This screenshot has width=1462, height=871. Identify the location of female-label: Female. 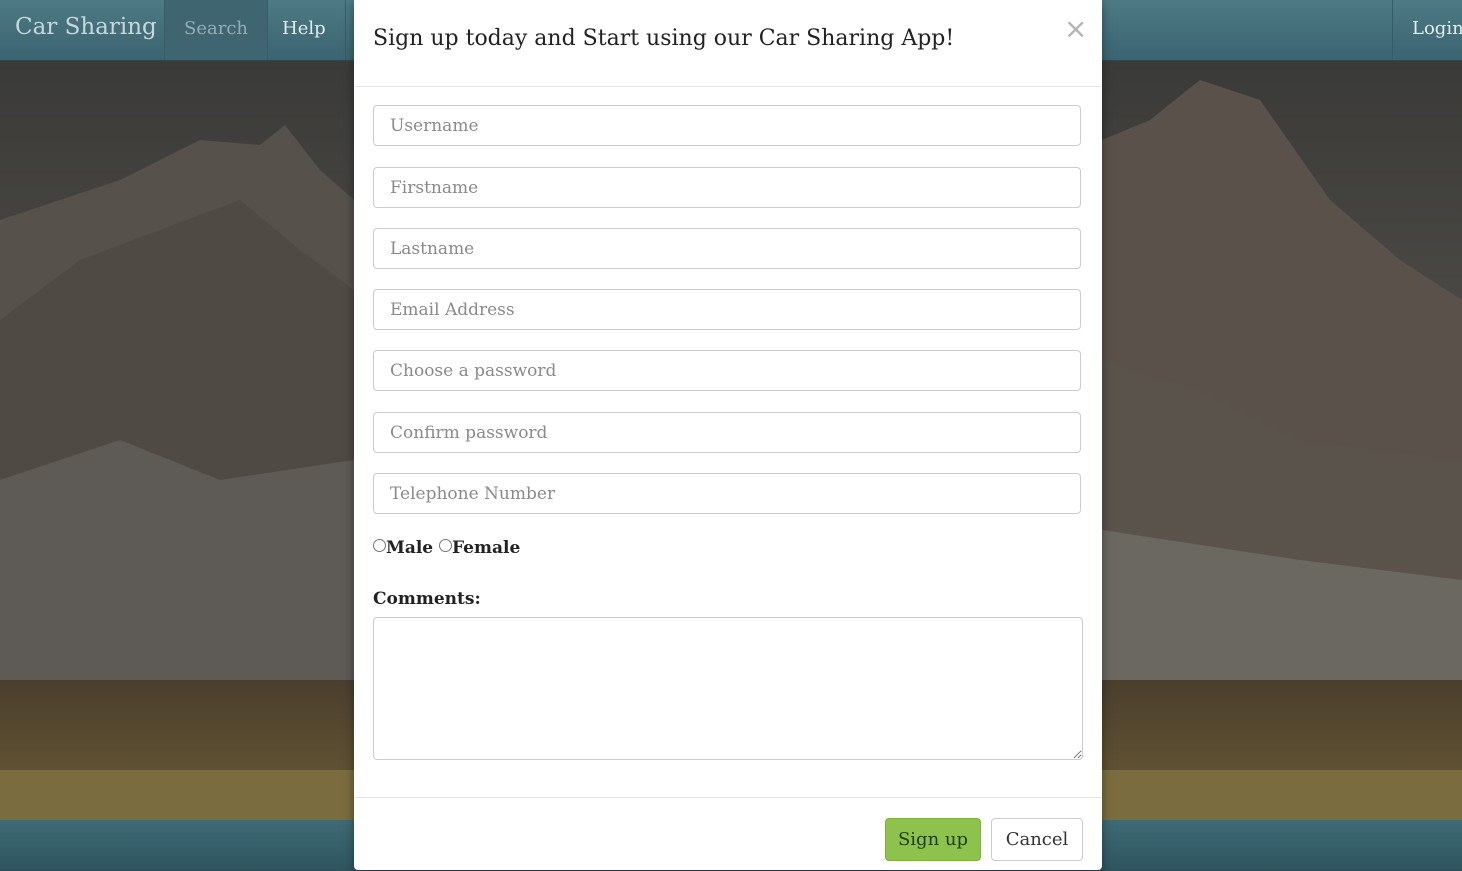
(486, 548).